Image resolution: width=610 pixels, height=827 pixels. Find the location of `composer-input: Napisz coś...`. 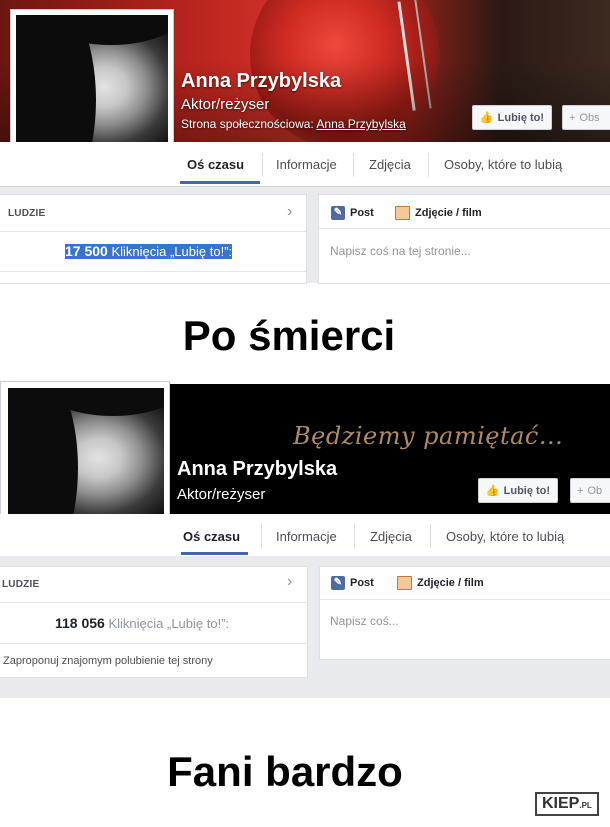

composer-input: Napisz coś... is located at coordinates (364, 621).